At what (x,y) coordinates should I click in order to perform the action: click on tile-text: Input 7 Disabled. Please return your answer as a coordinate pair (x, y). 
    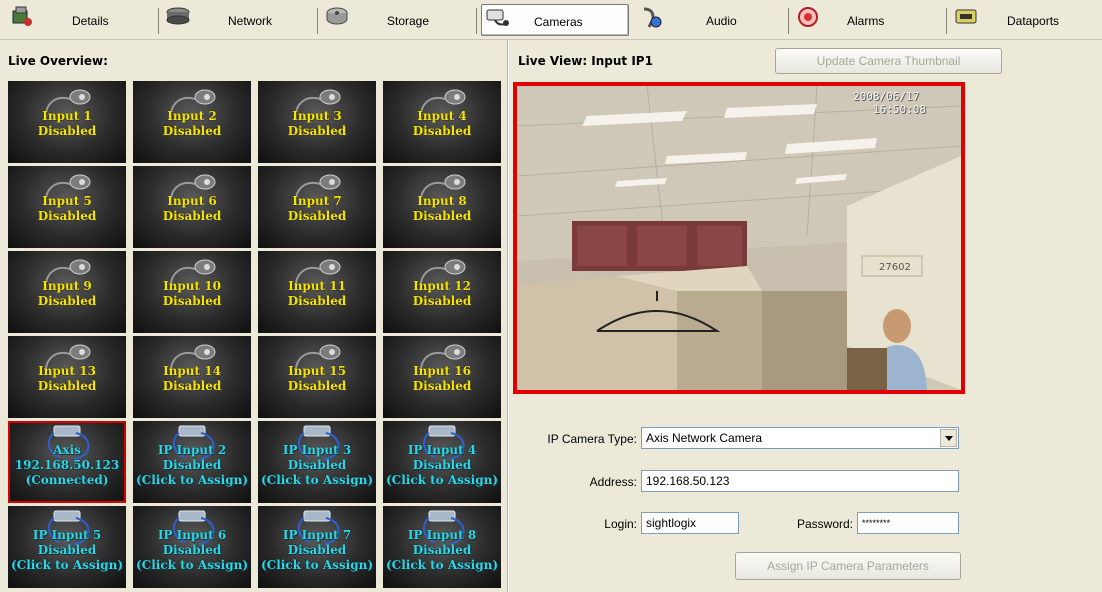
    Looking at the image, I should click on (317, 209).